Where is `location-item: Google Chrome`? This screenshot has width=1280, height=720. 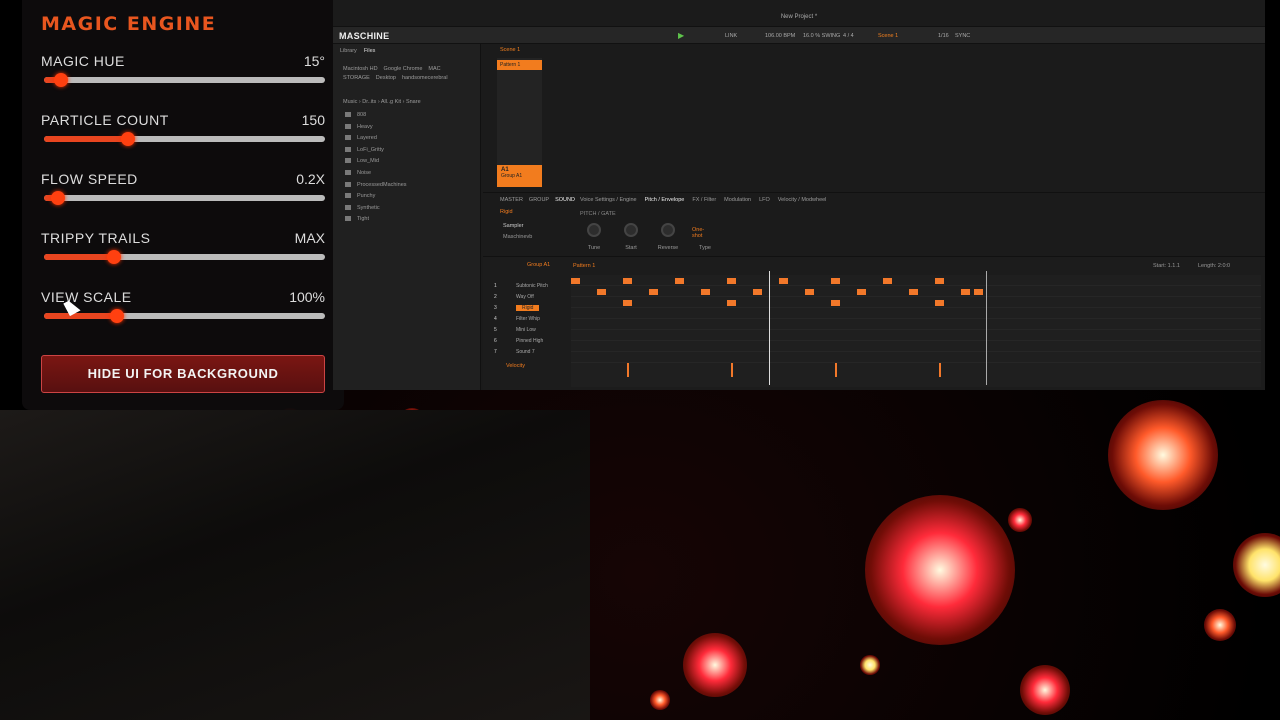 location-item: Google Chrome is located at coordinates (403, 69).